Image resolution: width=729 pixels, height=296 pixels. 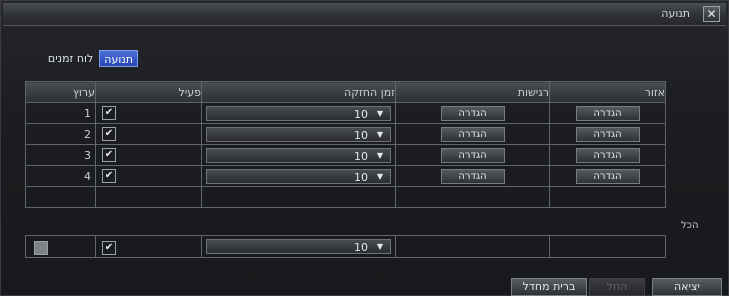 What do you see at coordinates (298, 246) in the screenshot?
I see `all-hold-time-select: 10 ▼` at bounding box center [298, 246].